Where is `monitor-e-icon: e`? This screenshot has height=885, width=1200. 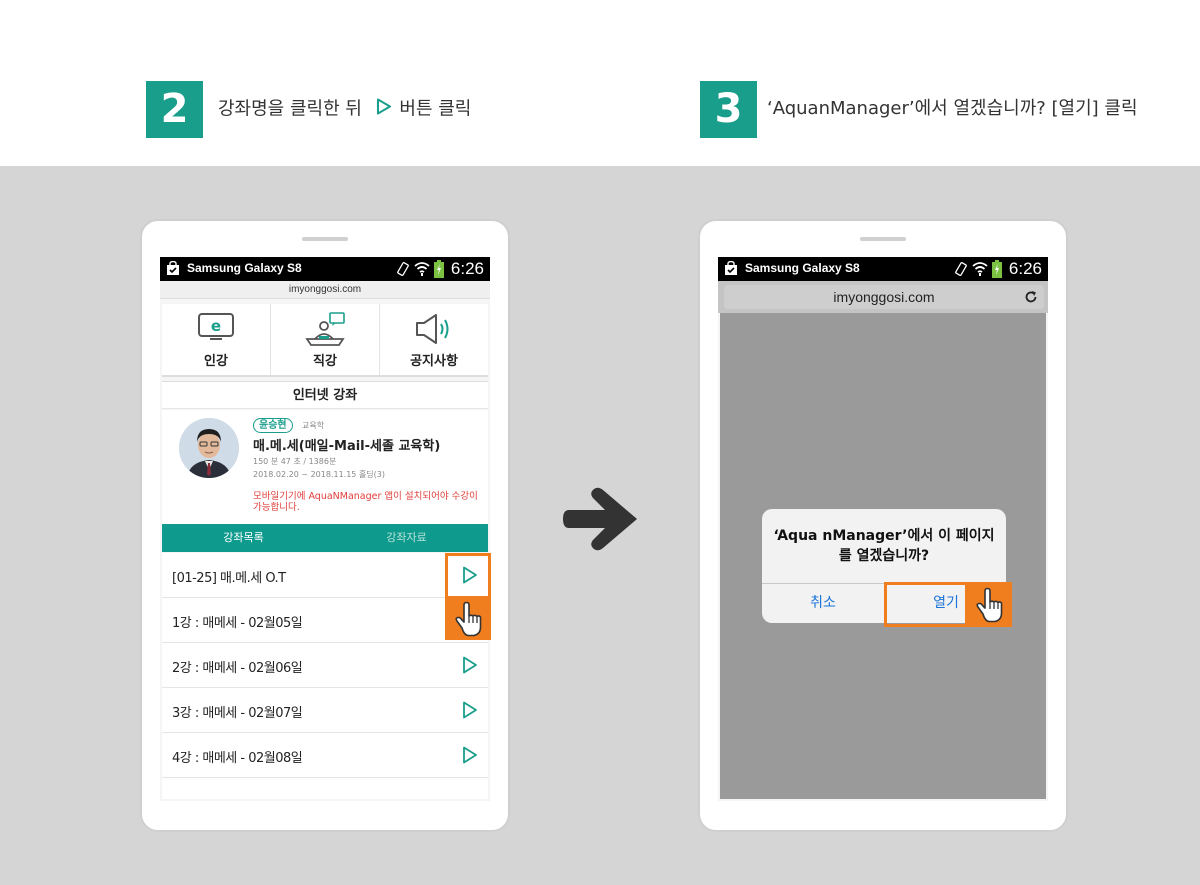 monitor-e-icon: e is located at coordinates (216, 326).